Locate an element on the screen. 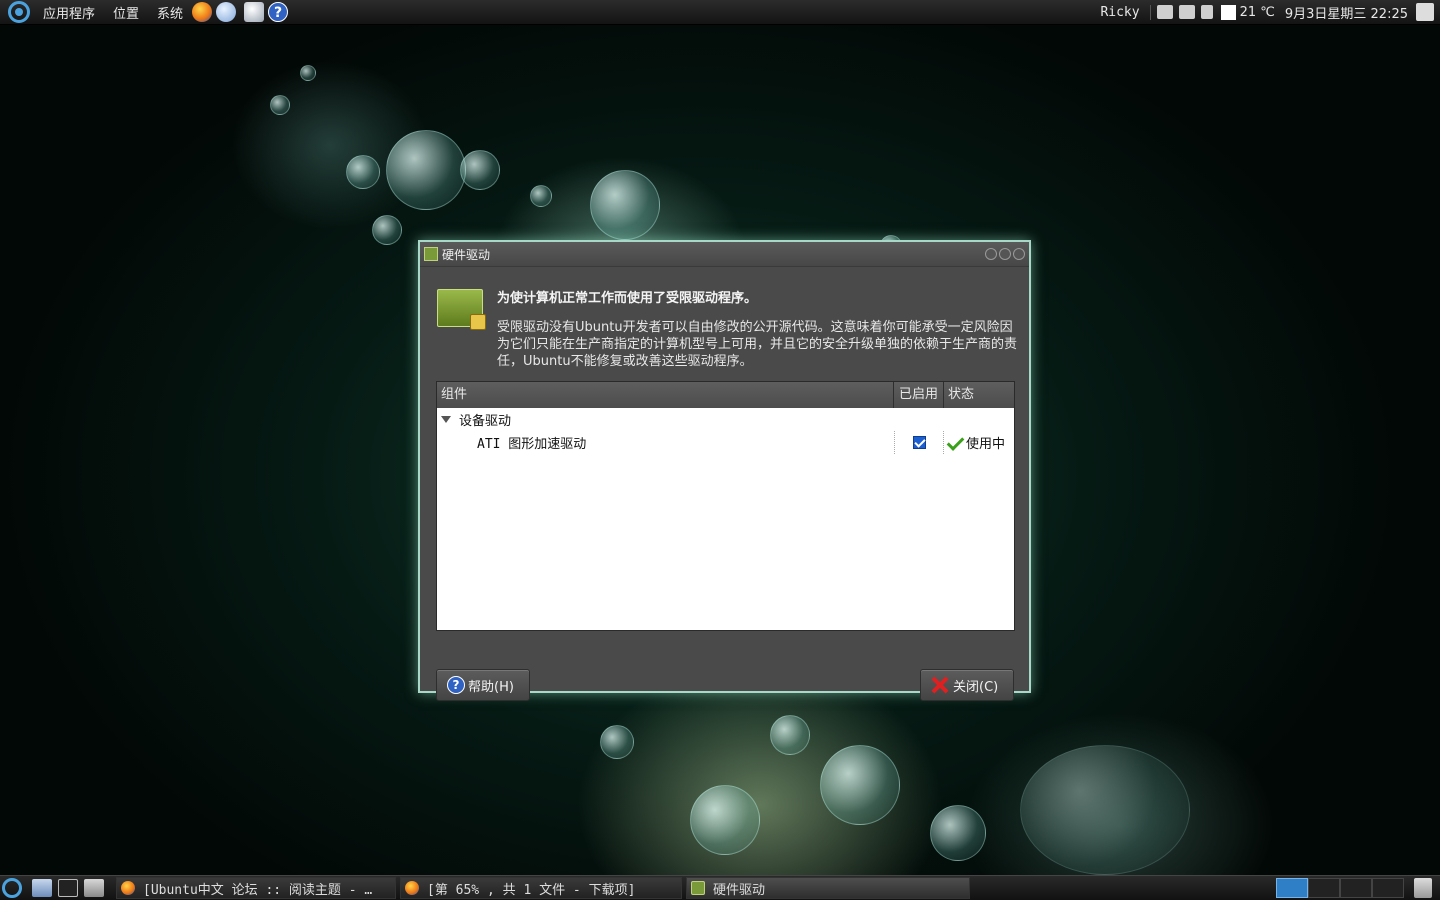 The image size is (1440, 900). tree-category-row: 设备驱动 is located at coordinates (725, 419).